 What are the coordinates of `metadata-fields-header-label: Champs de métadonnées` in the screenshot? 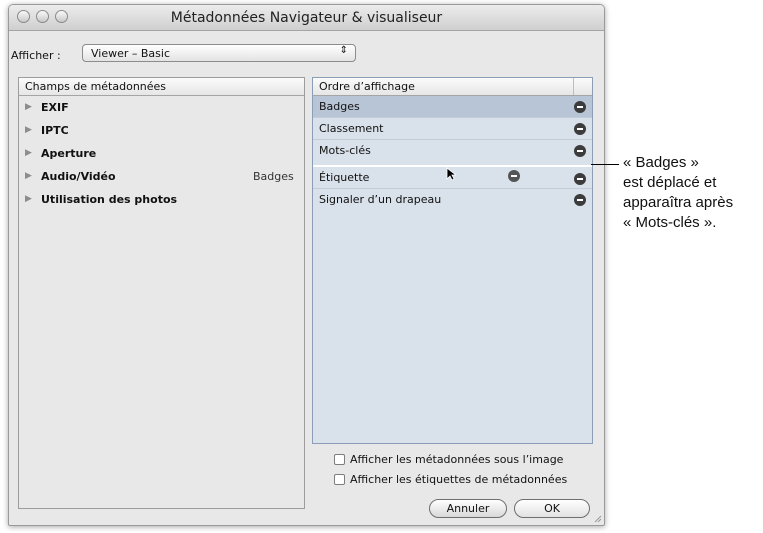 It's located at (96, 86).